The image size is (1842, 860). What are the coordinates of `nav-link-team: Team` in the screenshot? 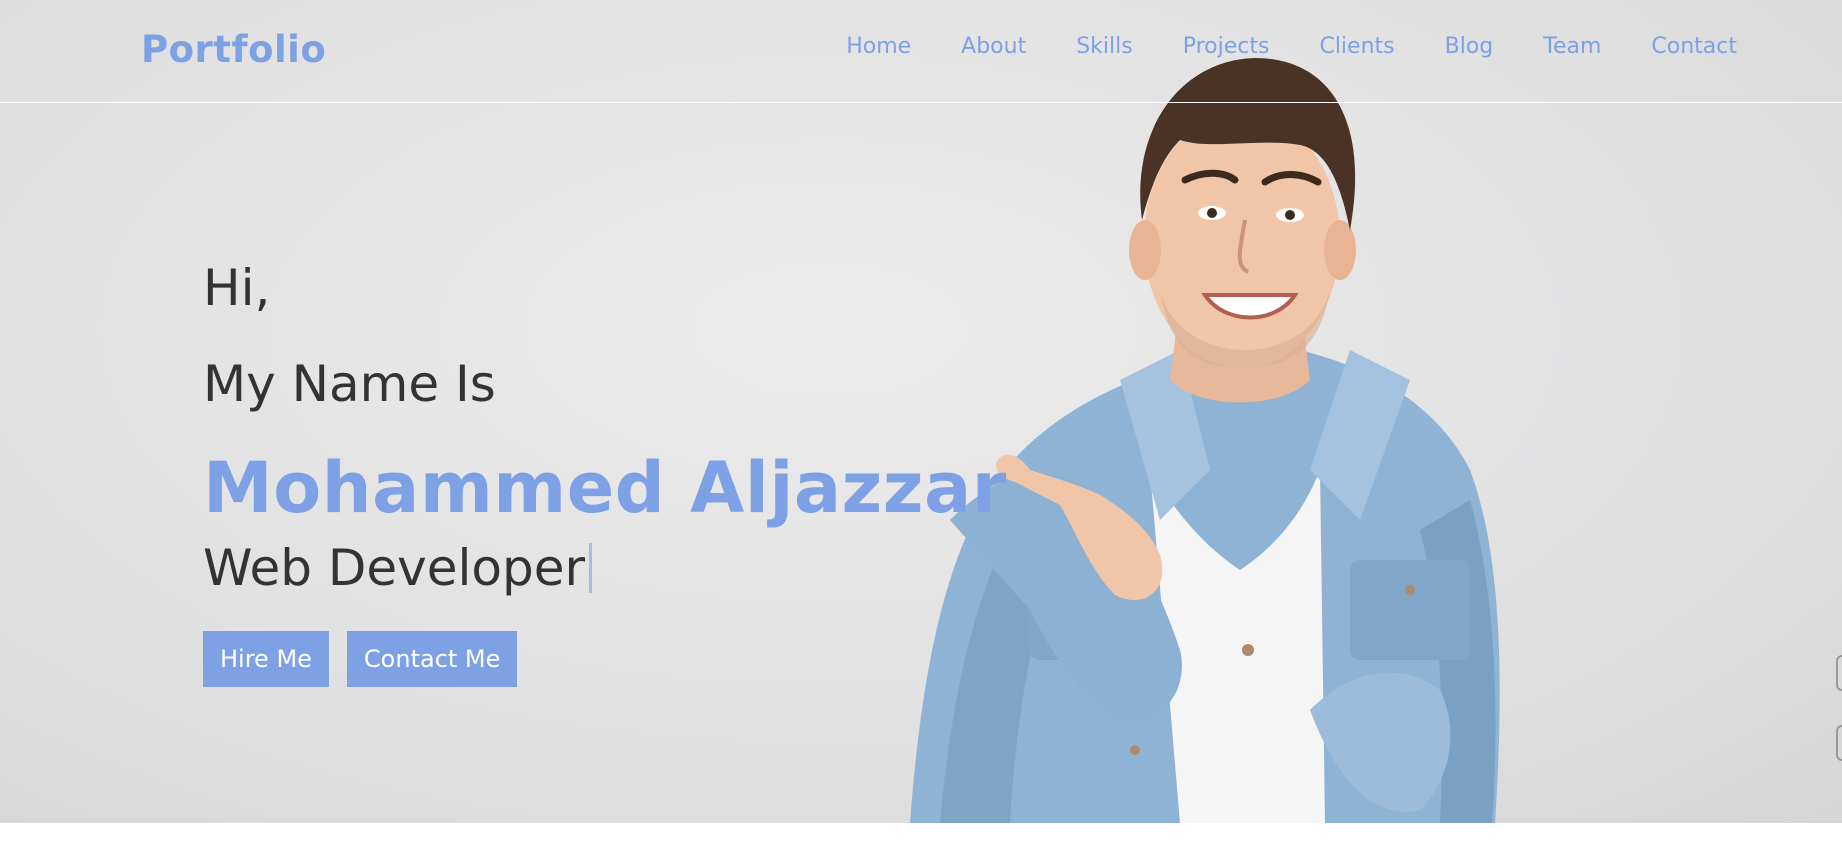 It's located at (1572, 46).